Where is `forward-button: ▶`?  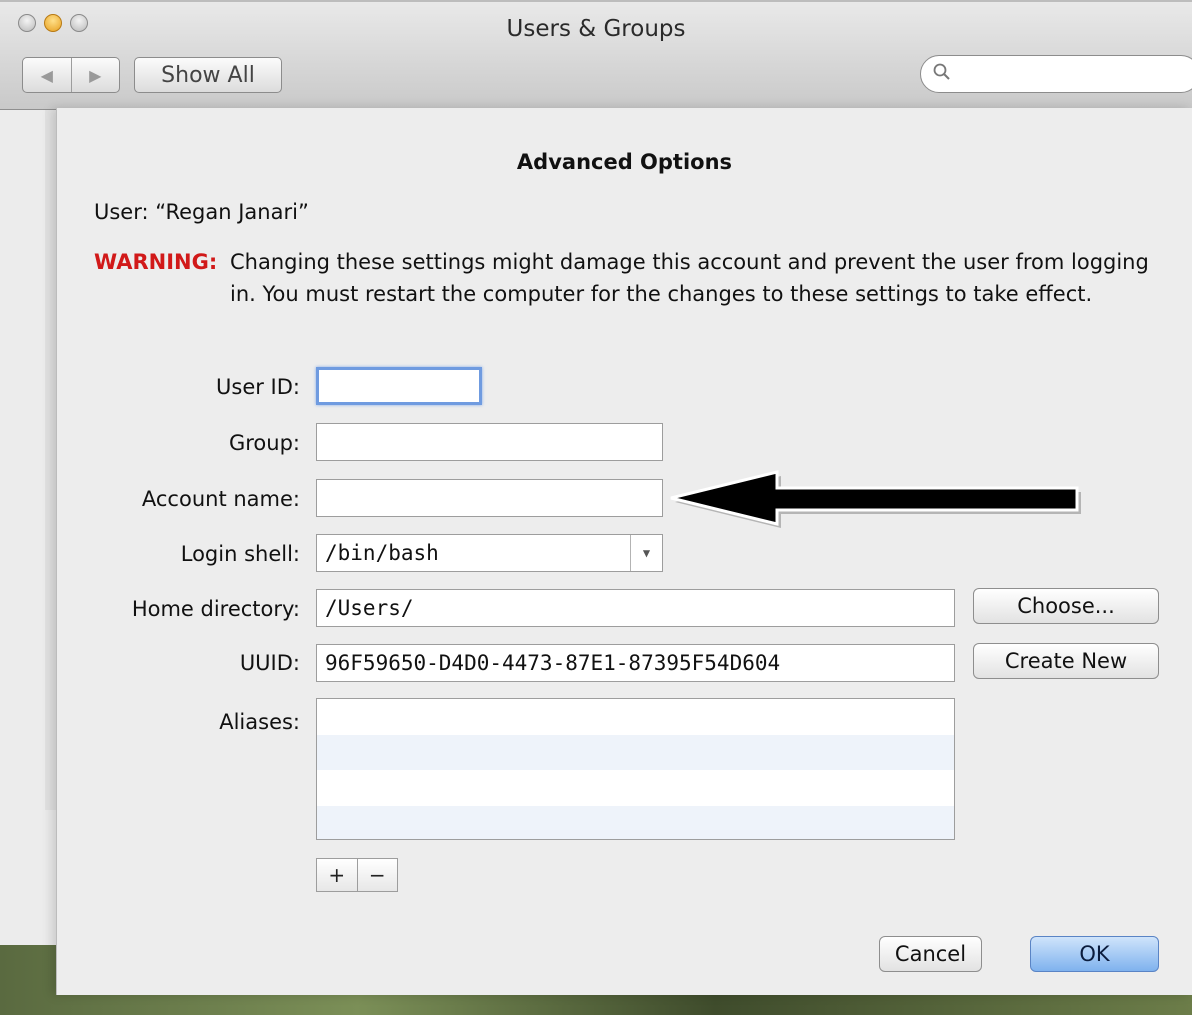 forward-button: ▶ is located at coordinates (95, 75).